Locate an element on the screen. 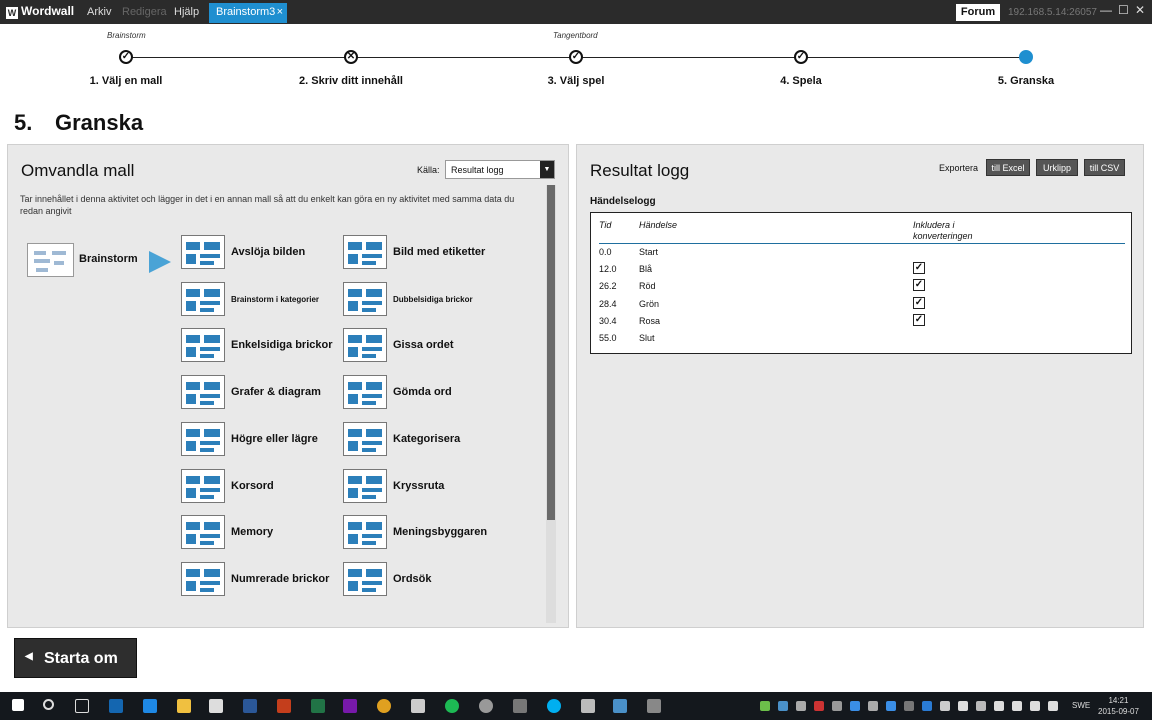 The image size is (1152, 720). template-option: Numrerade brickor is located at coordinates (261, 579).